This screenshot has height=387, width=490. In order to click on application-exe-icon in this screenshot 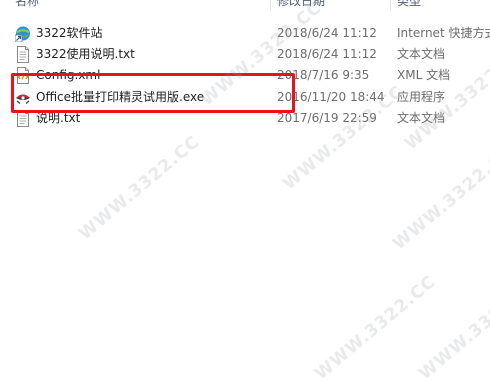, I will do `click(23, 97)`.